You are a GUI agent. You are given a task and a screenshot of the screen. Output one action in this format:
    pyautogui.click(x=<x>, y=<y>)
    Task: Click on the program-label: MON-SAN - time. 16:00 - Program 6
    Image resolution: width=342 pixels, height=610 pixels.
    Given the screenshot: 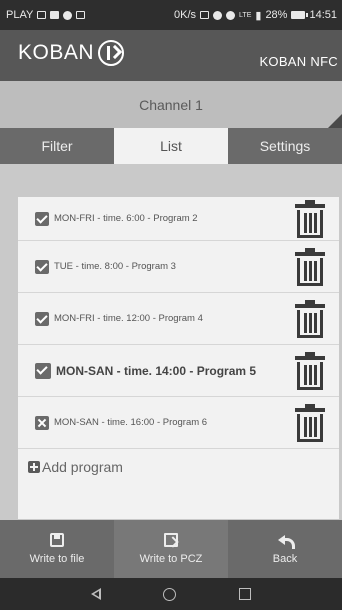 What is the action you would take?
    pyautogui.click(x=131, y=422)
    